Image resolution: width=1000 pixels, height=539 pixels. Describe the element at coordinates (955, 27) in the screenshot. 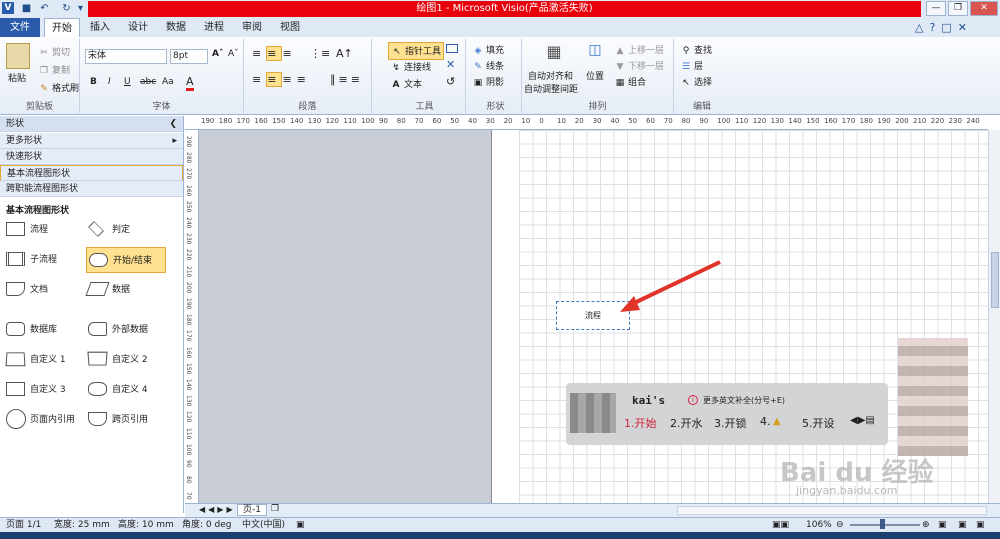

I see `help-controls: △?□✕` at that location.